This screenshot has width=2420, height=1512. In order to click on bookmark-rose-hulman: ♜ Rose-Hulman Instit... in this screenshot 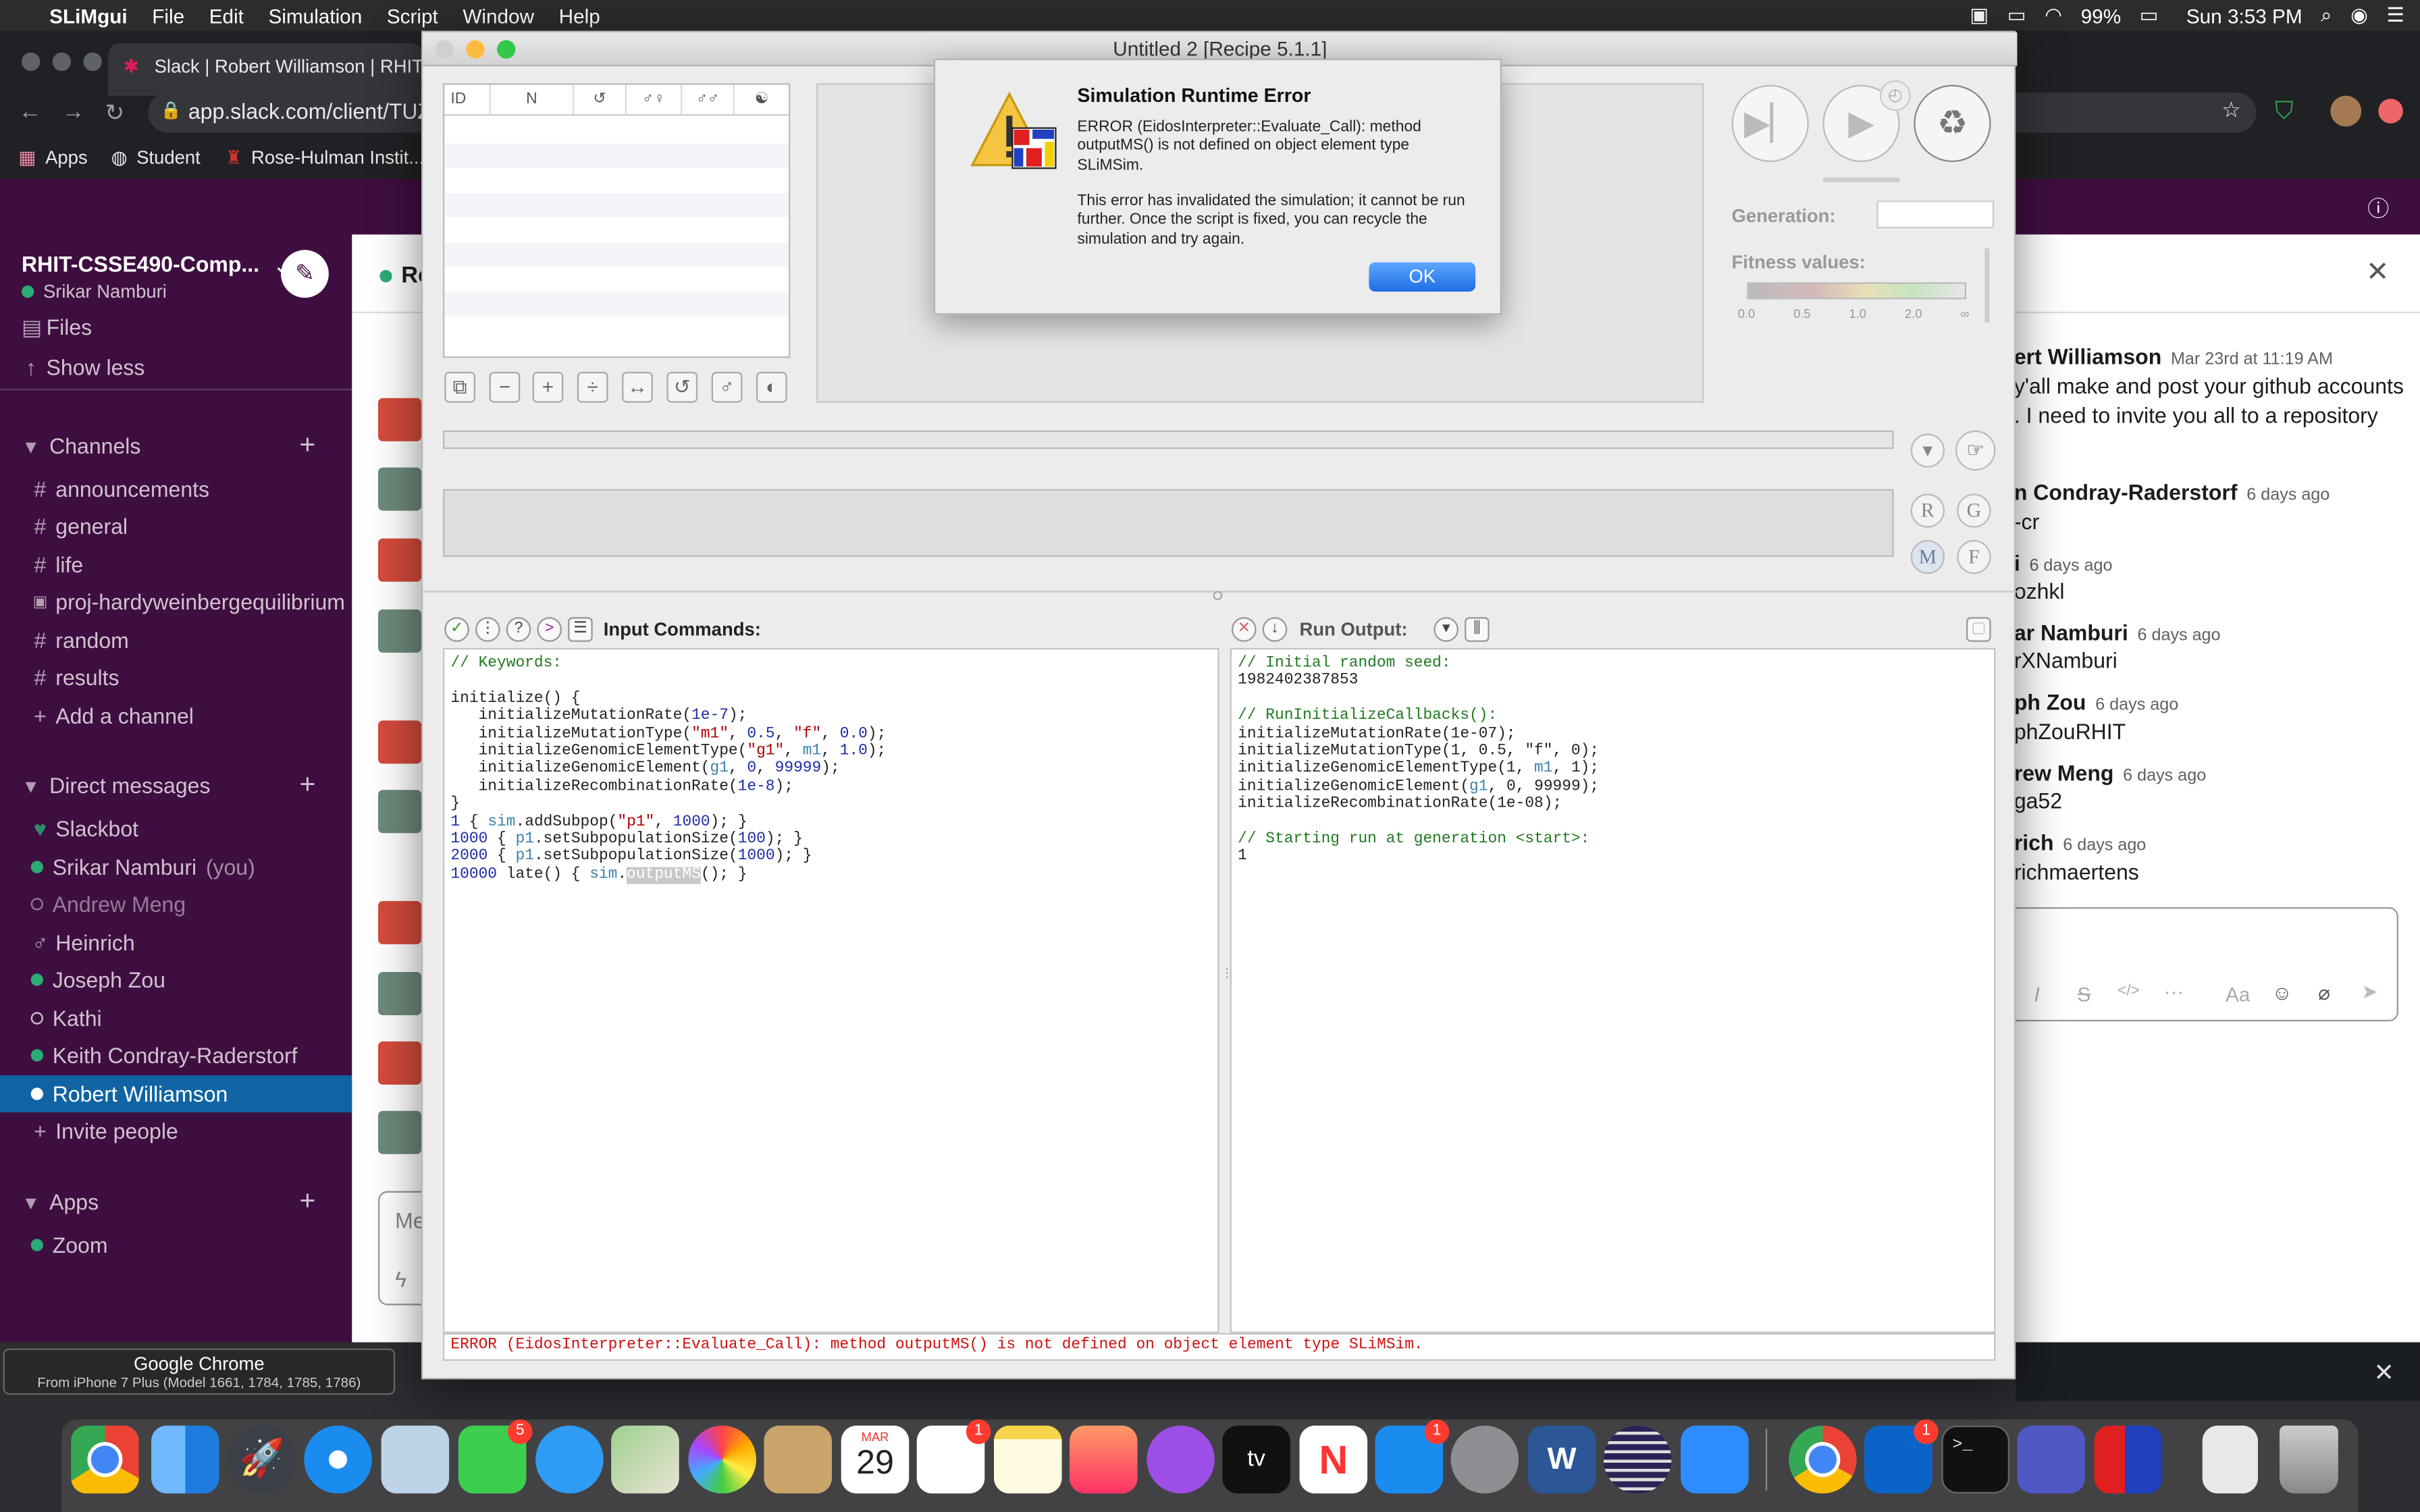, I will do `click(325, 157)`.